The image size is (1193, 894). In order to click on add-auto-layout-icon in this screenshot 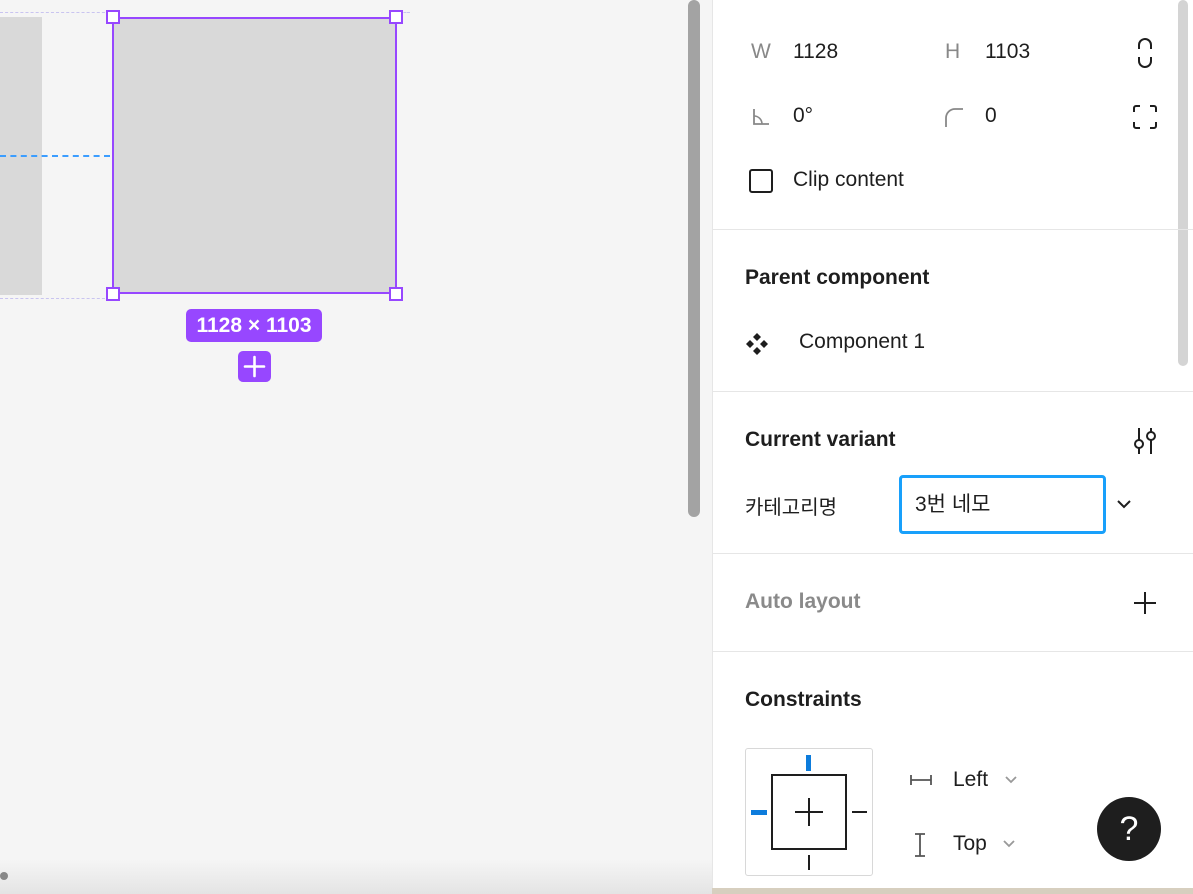, I will do `click(1145, 603)`.